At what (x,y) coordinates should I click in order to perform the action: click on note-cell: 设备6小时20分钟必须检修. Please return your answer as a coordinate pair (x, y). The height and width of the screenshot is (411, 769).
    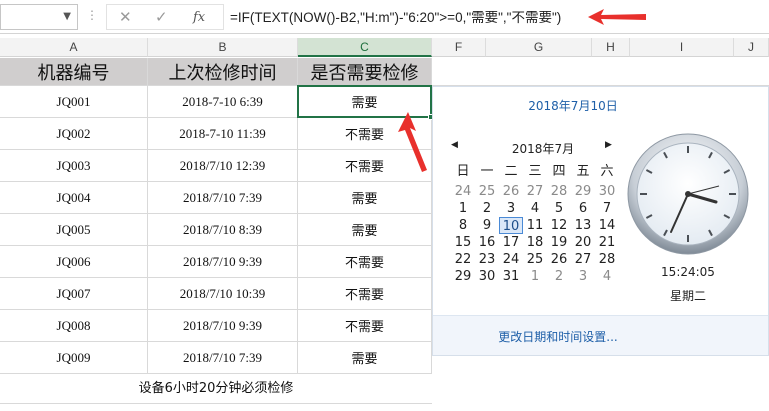
    Looking at the image, I should click on (216, 389).